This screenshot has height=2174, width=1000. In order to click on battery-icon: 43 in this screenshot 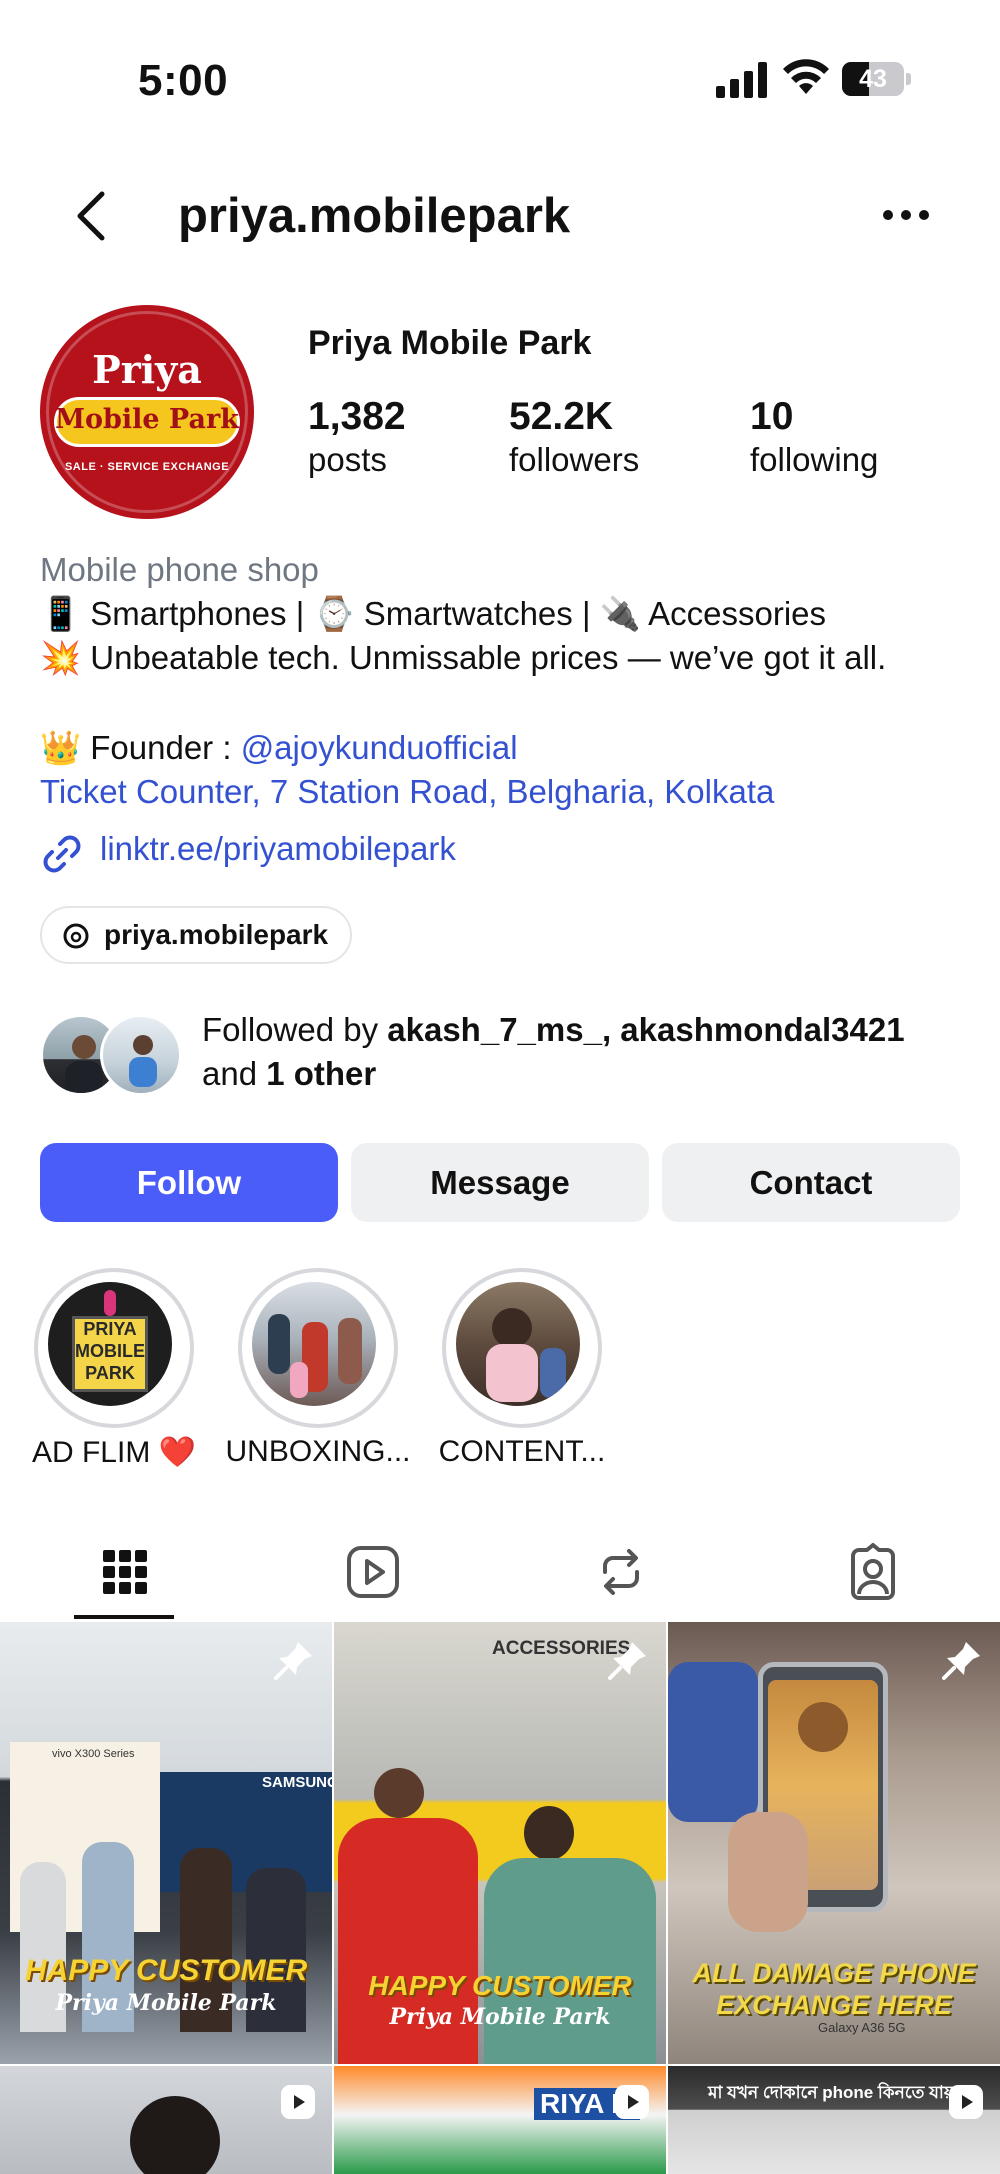, I will do `click(877, 79)`.